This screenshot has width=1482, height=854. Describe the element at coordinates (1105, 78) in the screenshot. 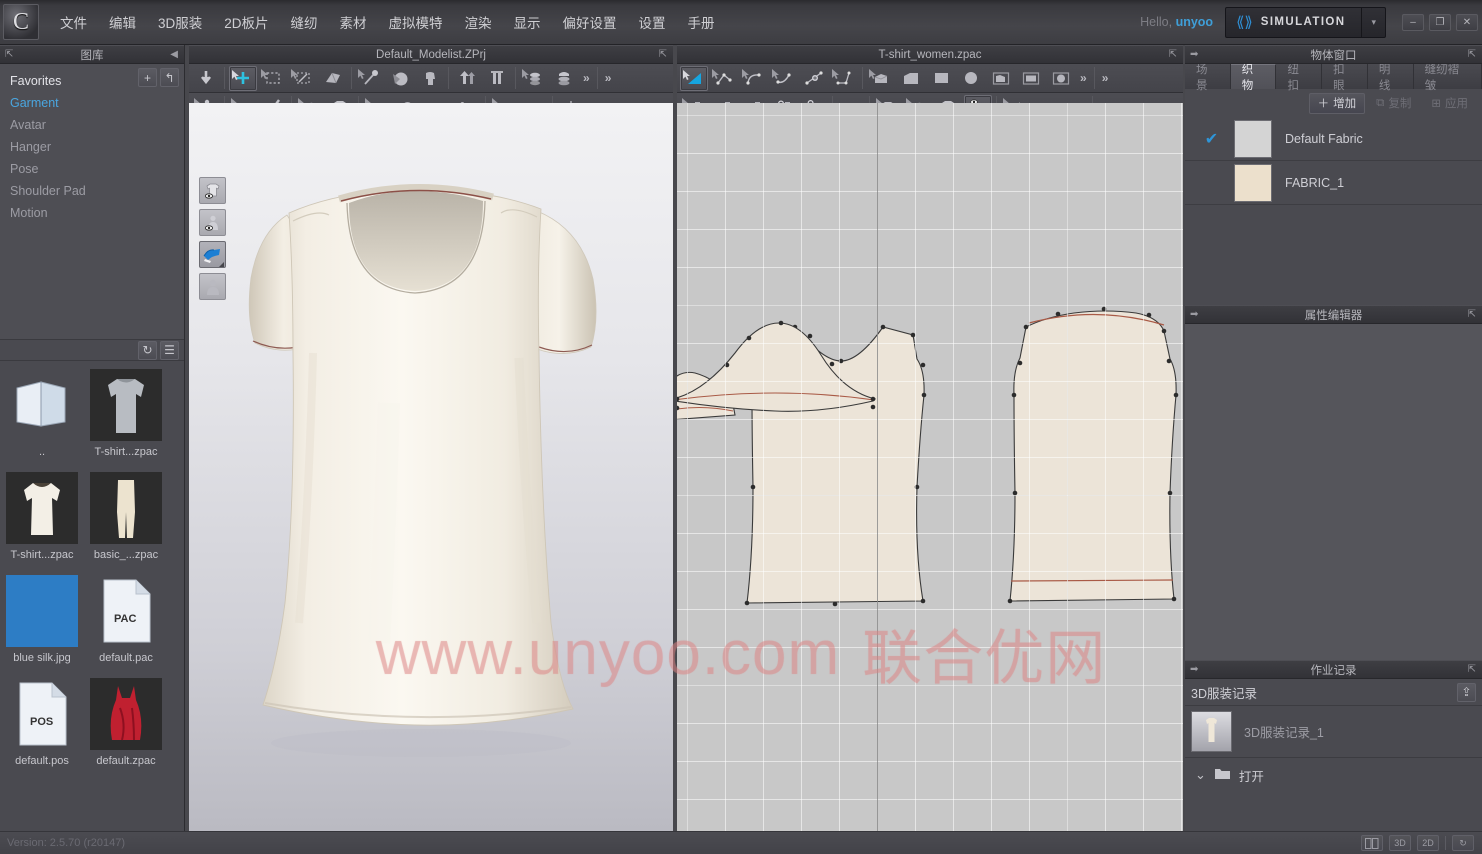

I see `toolbar-2d-overflow-2-icon: »` at that location.